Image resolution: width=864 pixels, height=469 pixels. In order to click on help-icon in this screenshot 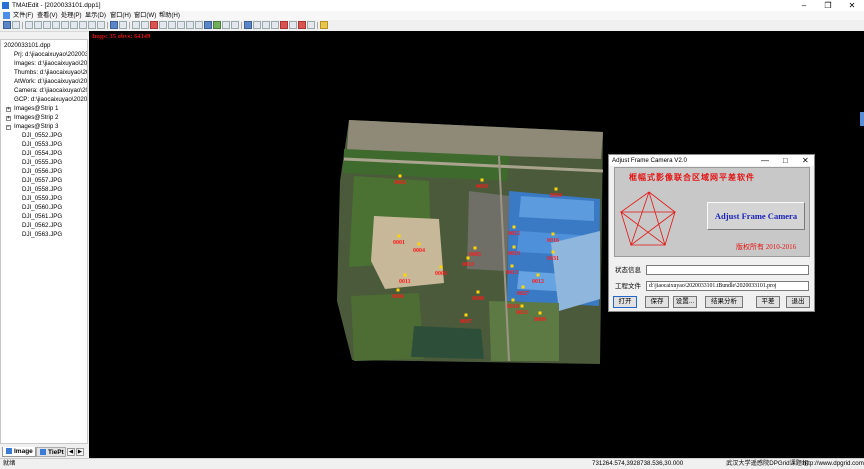, I will do `click(324, 25)`.